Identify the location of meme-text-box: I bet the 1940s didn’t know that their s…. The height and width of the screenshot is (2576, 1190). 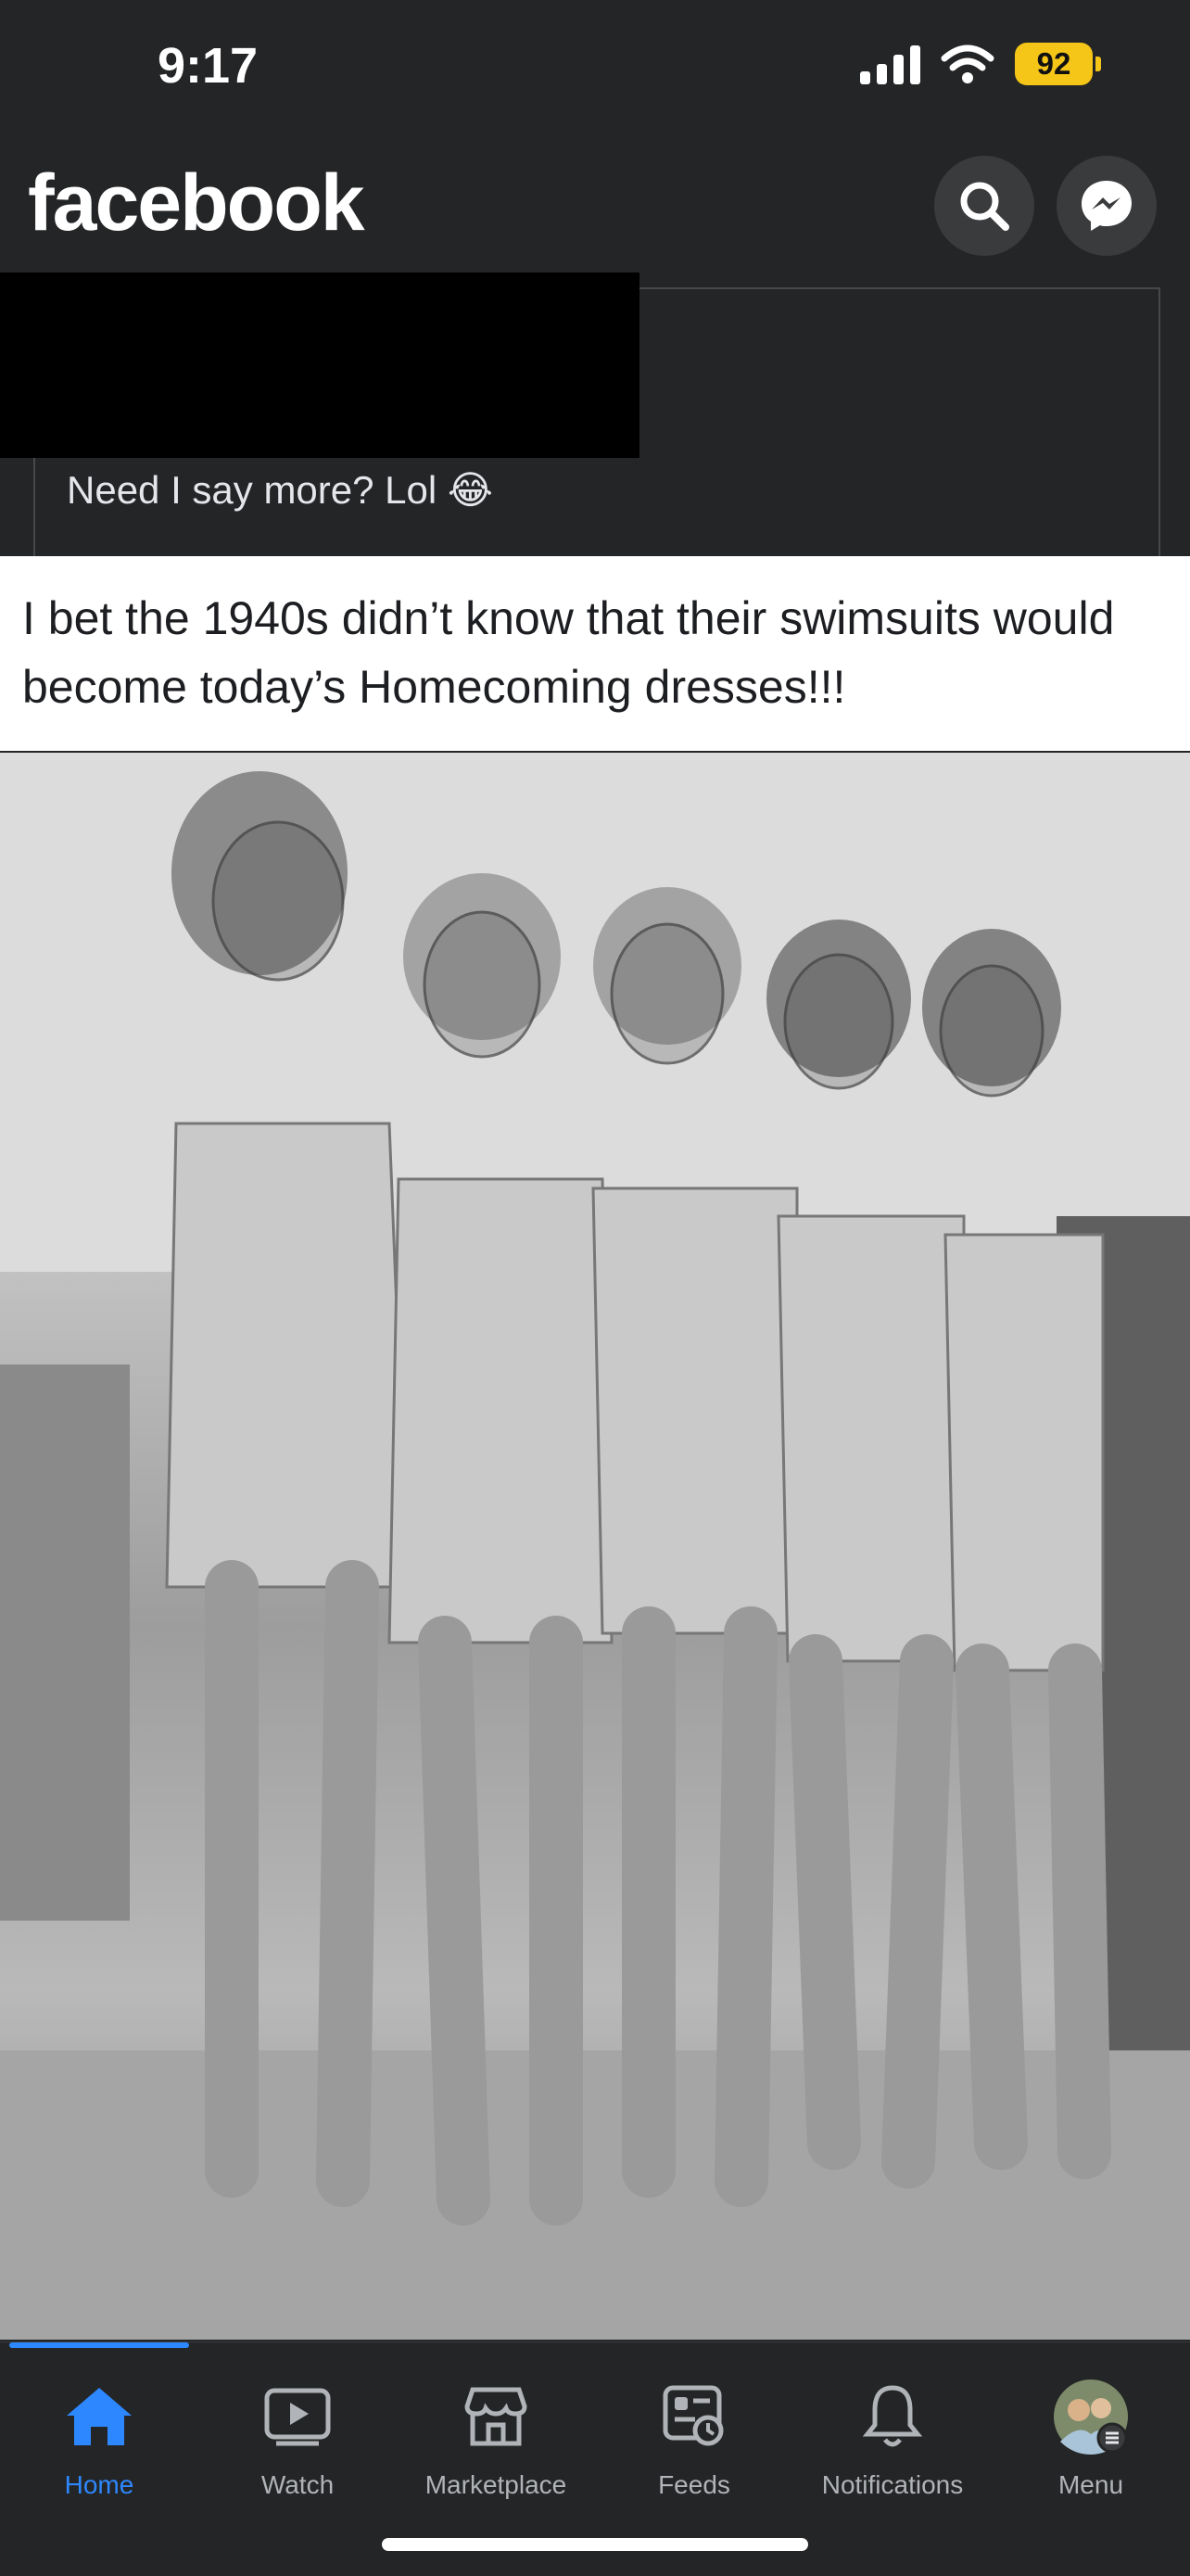
(595, 653).